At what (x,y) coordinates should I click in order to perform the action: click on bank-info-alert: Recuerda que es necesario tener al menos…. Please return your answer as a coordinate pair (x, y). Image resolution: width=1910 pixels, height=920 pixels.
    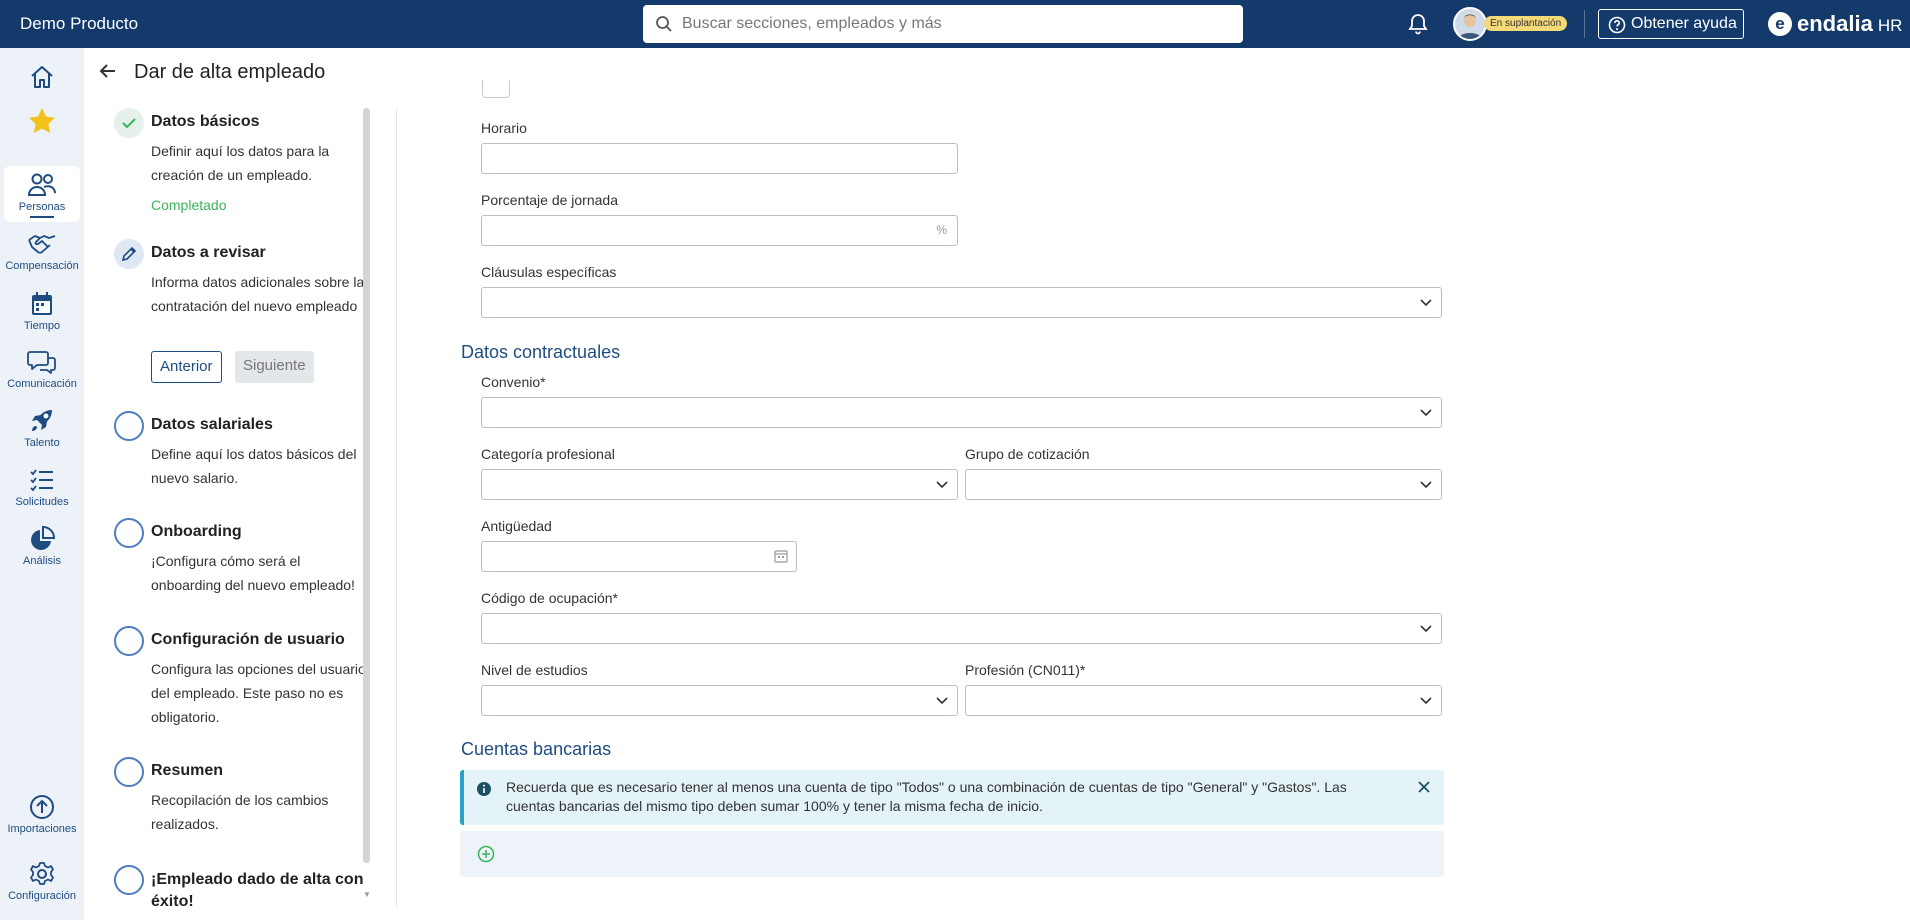
    Looking at the image, I should click on (952, 797).